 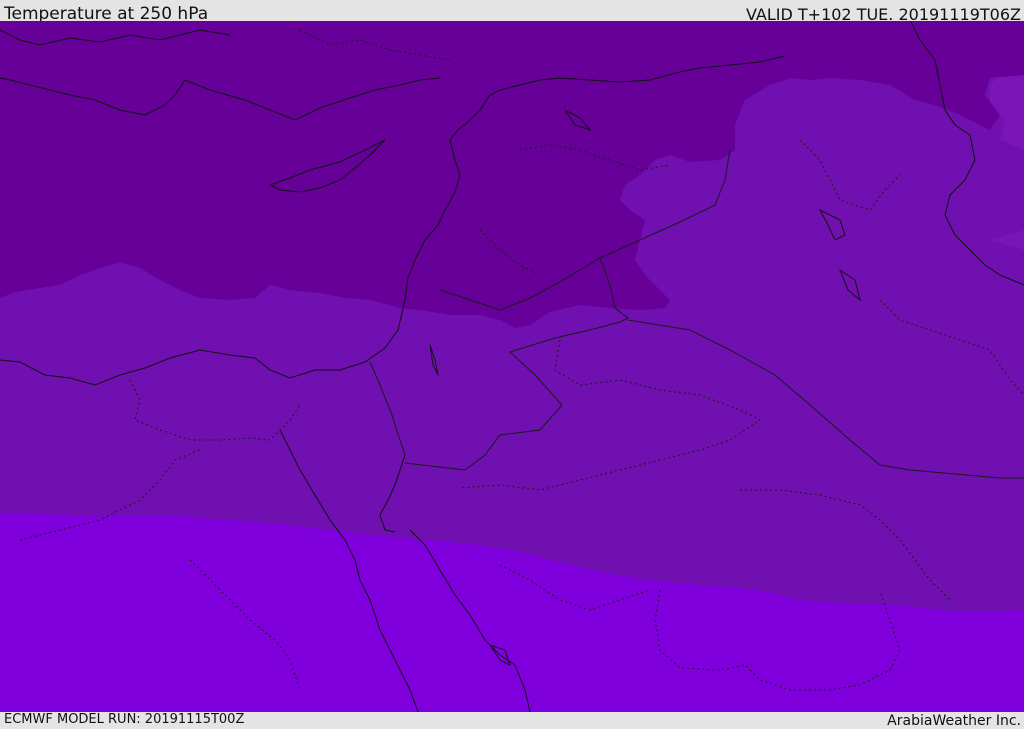 I want to click on credit-label: ArabiaWeather Inc., so click(x=954, y=721).